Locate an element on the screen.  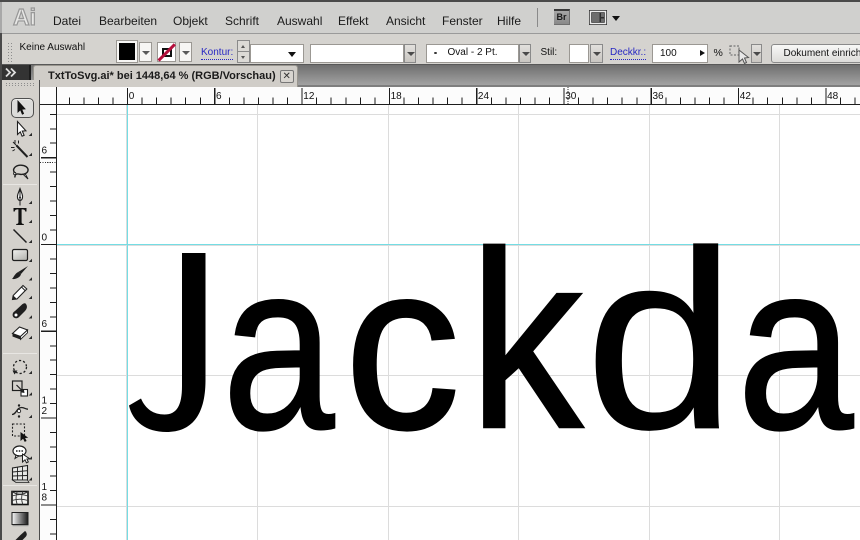
svg-text: 42 is located at coordinates (746, 96).